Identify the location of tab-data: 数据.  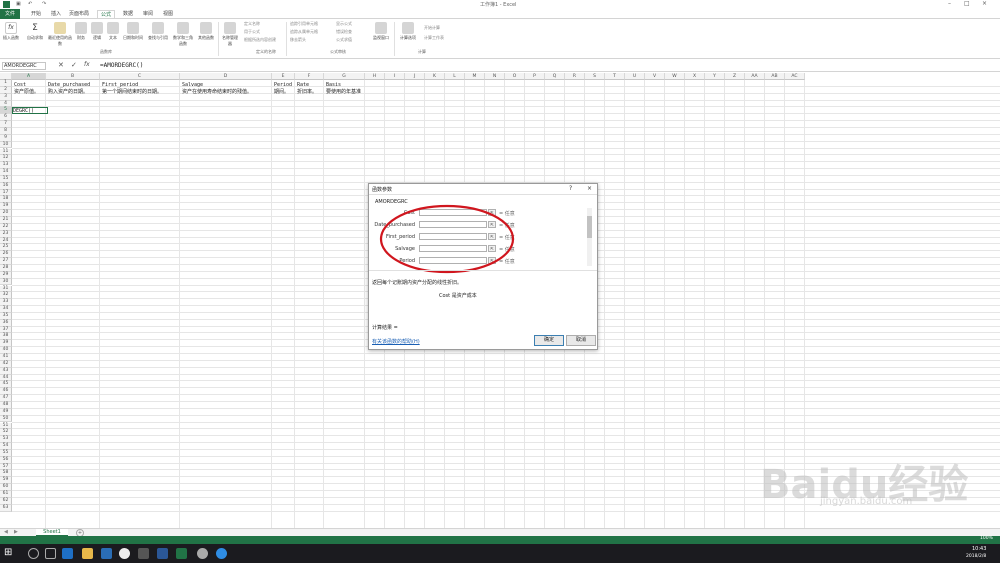
(128, 14).